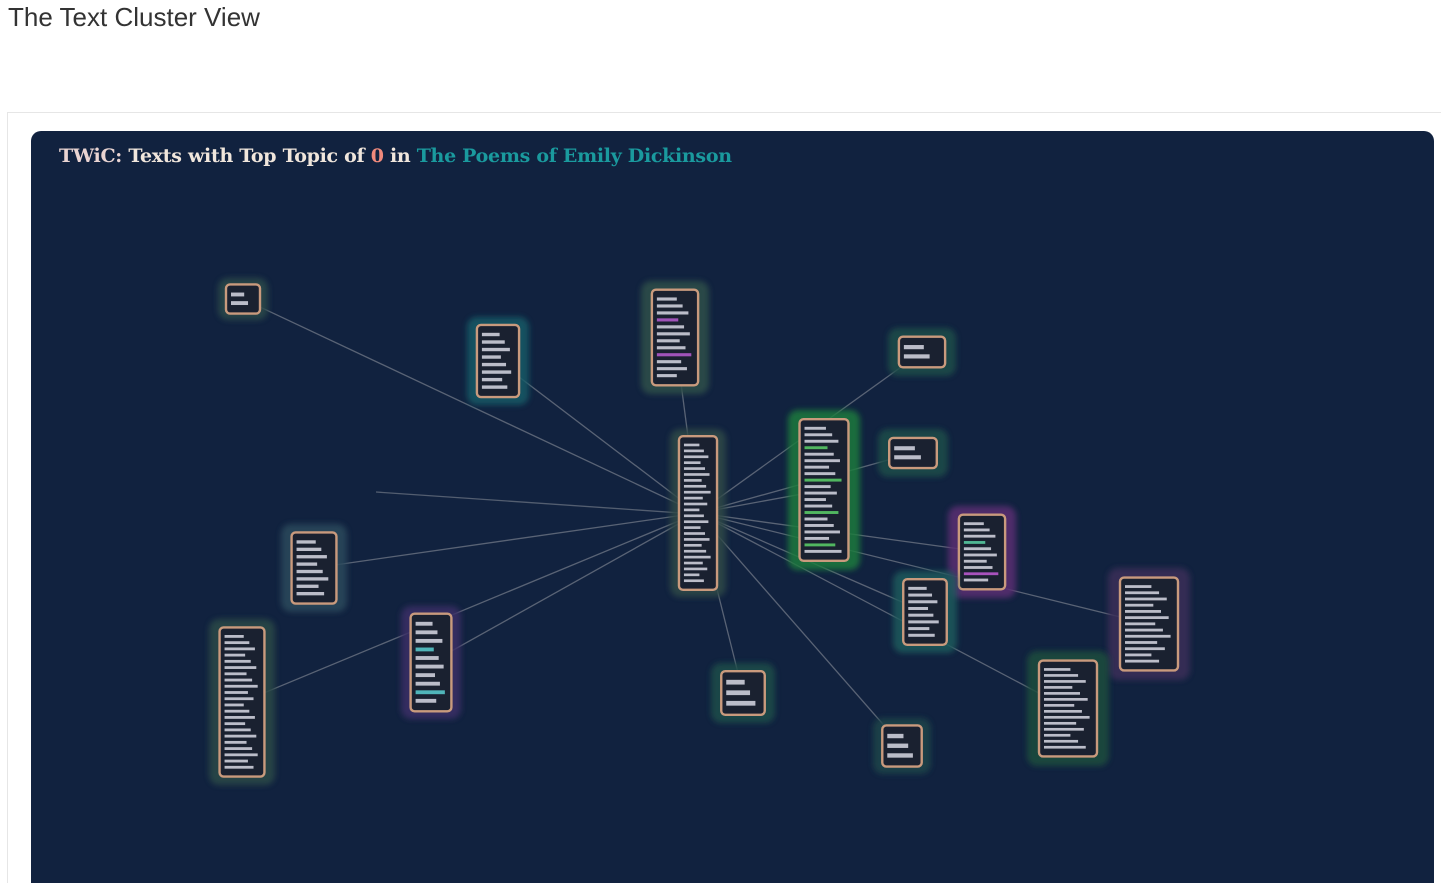  What do you see at coordinates (925, 612) in the screenshot?
I see `text-node-mid-teal` at bounding box center [925, 612].